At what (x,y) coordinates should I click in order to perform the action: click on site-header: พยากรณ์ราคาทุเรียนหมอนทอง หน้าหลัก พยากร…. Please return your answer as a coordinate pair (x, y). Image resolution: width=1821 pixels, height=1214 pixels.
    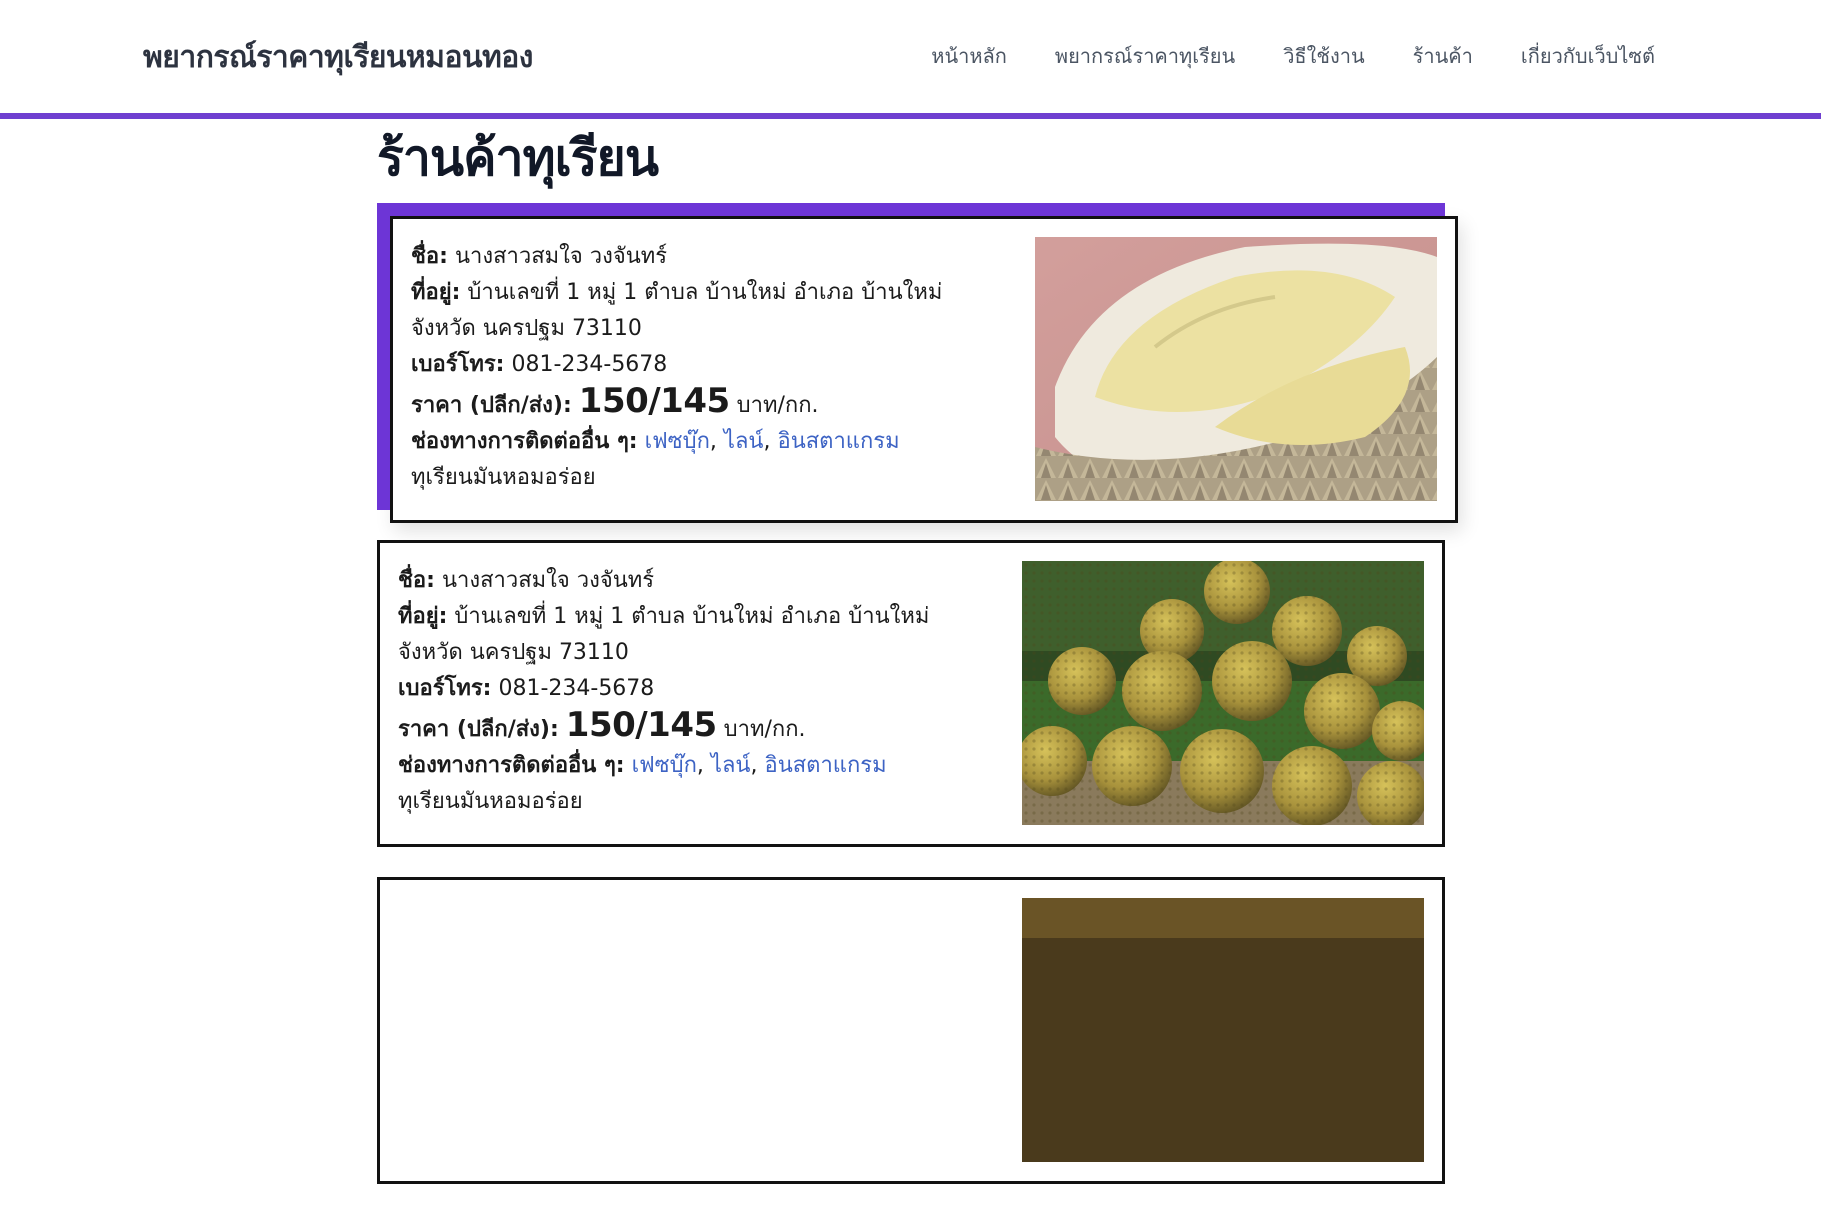
    Looking at the image, I should click on (910, 59).